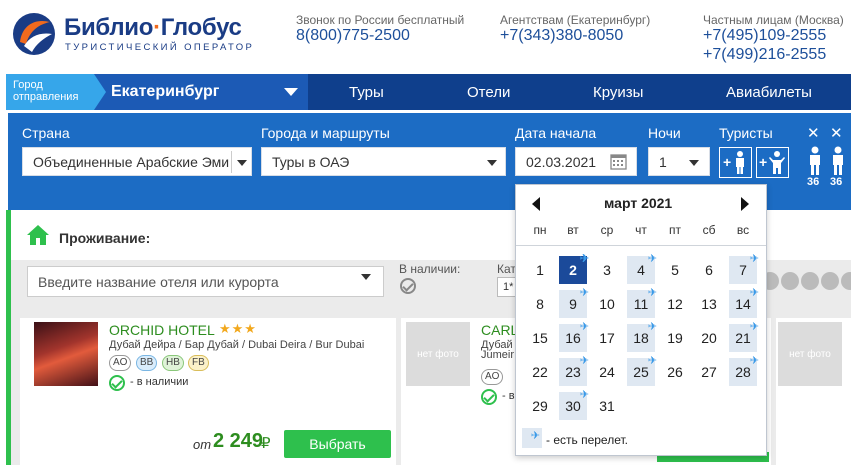 The width and height of the screenshot is (851, 465). I want to click on calendar-day: 15, so click(540, 338).